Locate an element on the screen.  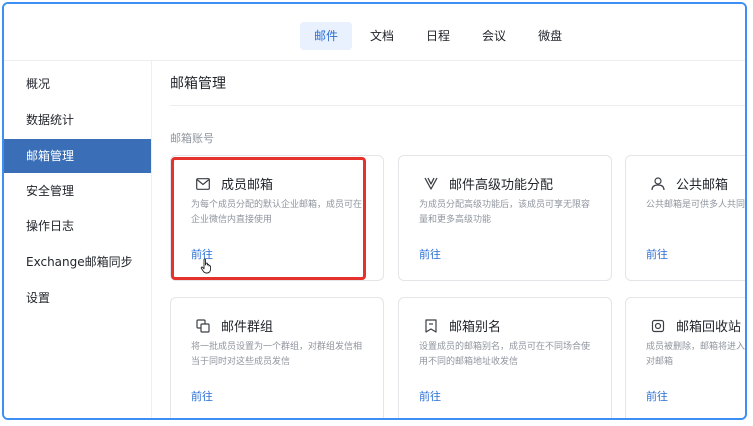
top-tabs: 邮件 文档 日程 会议 微盘 is located at coordinates (440, 36).